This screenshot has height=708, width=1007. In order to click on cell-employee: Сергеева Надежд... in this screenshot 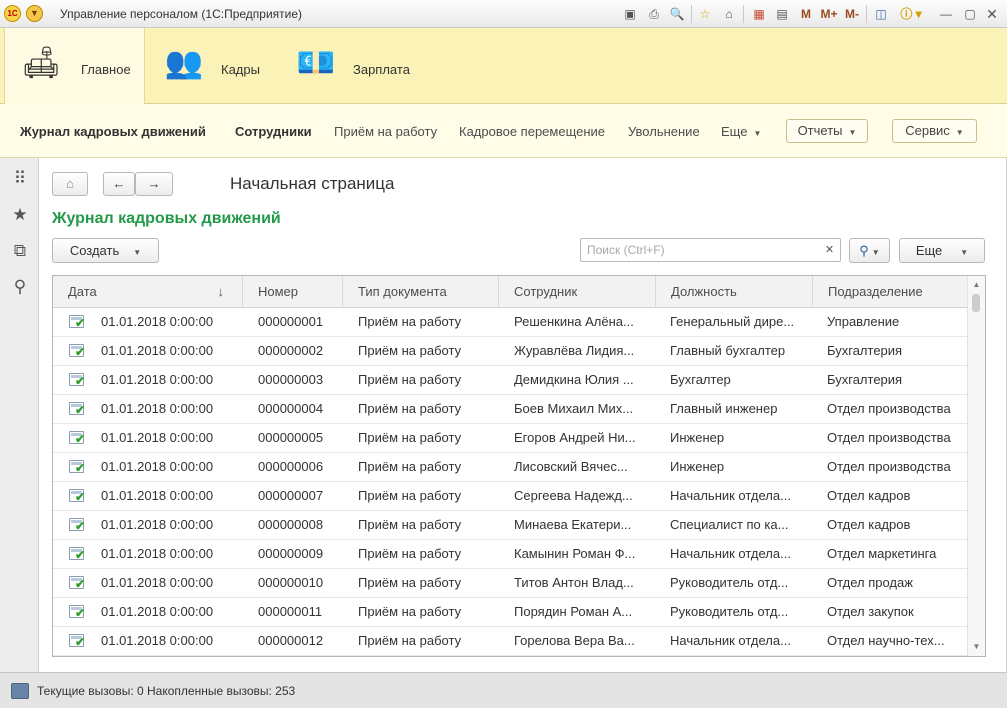, I will do `click(573, 495)`.